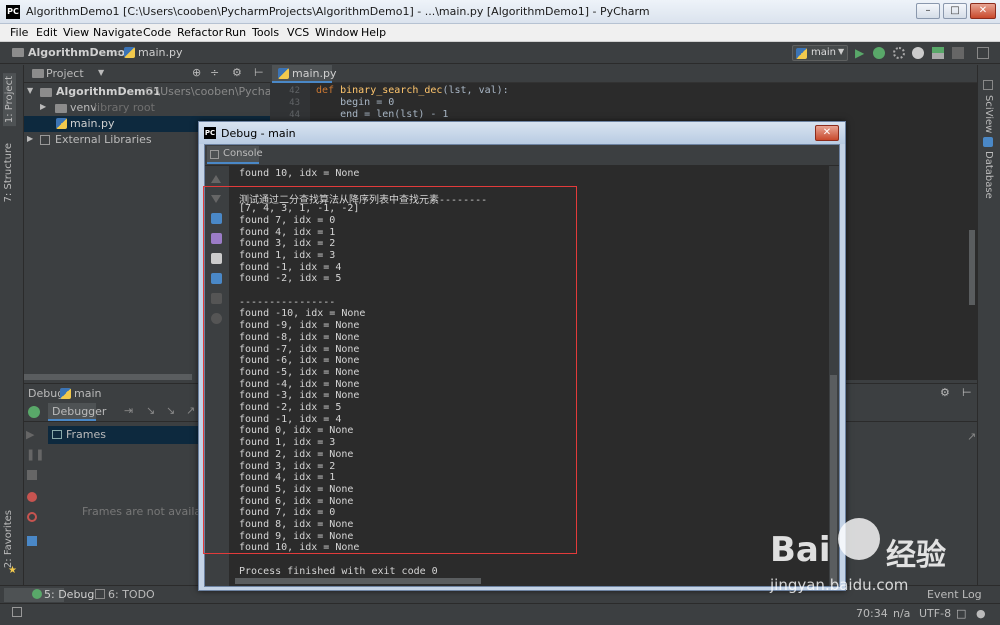 This screenshot has width=1000, height=625. Describe the element at coordinates (928, 11) in the screenshot. I see `minimize-button: –` at that location.